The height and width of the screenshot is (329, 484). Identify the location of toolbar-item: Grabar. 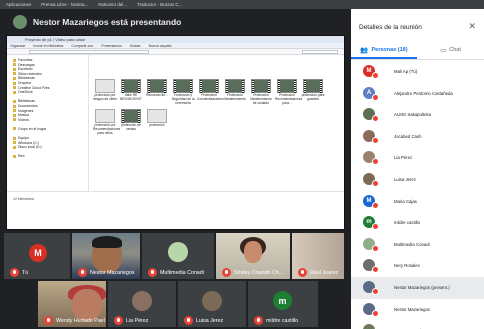
(135, 45).